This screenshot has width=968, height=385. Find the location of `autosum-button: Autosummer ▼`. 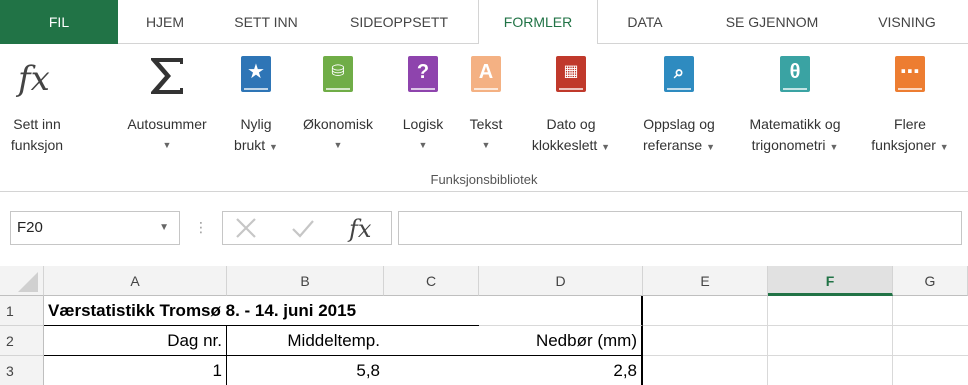

autosum-button: Autosummer ▼ is located at coordinates (167, 109).